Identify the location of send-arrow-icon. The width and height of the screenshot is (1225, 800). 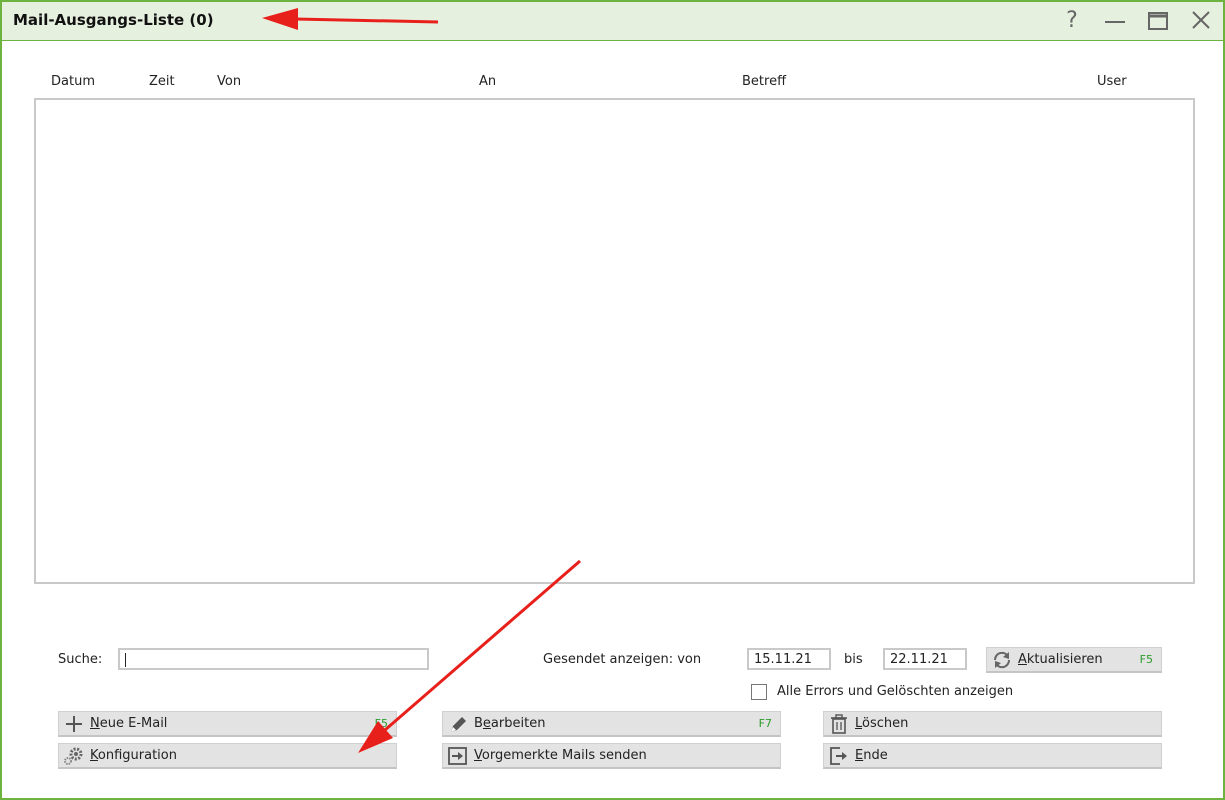
(457, 756).